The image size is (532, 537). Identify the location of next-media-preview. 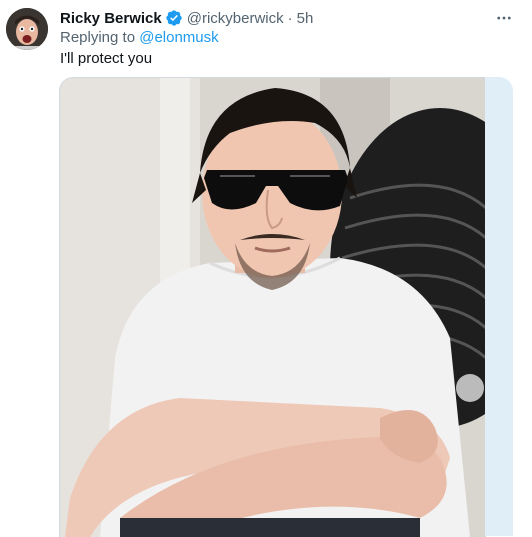
(499, 306).